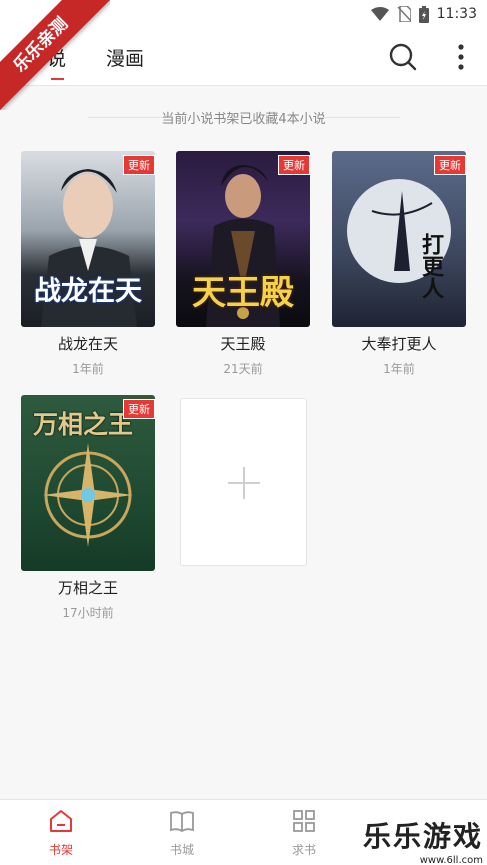 This screenshot has height=865, width=487. What do you see at coordinates (60, 850) in the screenshot?
I see `nav-label: 书架` at bounding box center [60, 850].